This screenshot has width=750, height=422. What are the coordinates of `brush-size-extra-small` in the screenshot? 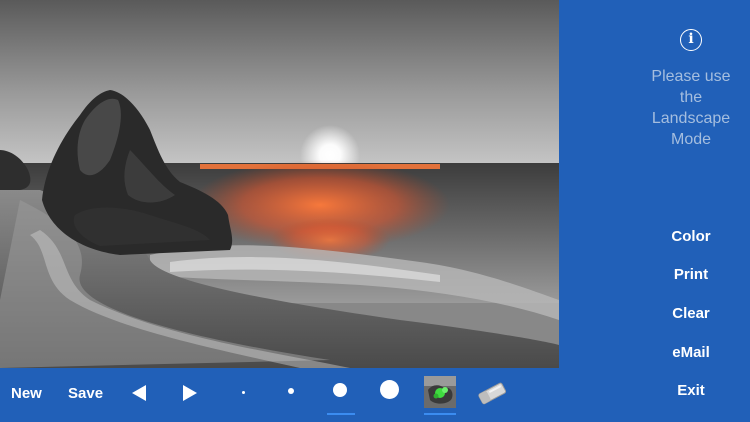 It's located at (243, 392).